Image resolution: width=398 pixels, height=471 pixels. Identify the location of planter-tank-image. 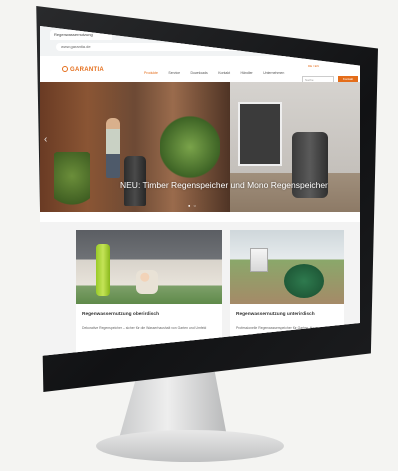
(103, 270).